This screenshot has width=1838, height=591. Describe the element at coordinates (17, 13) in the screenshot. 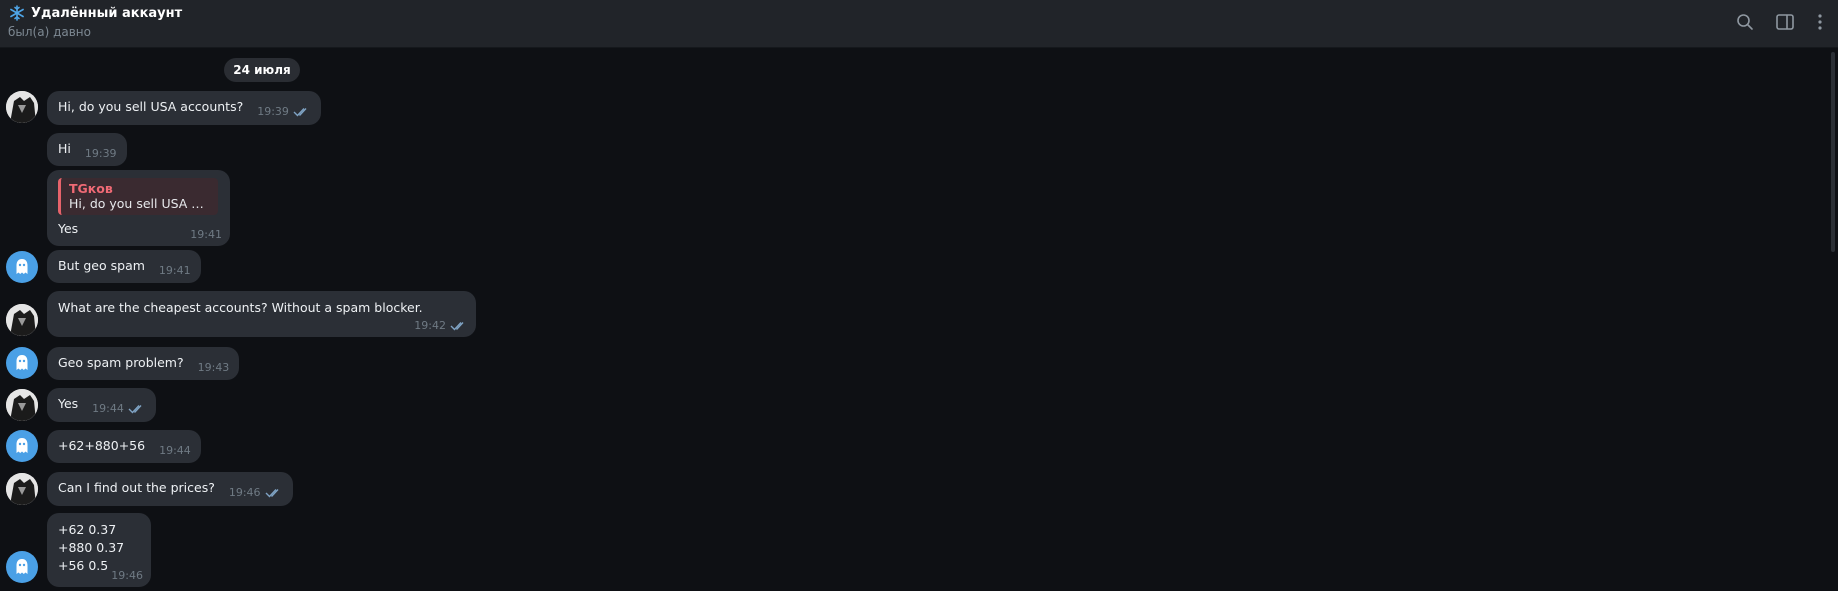

I see `snowflake-icon` at that location.